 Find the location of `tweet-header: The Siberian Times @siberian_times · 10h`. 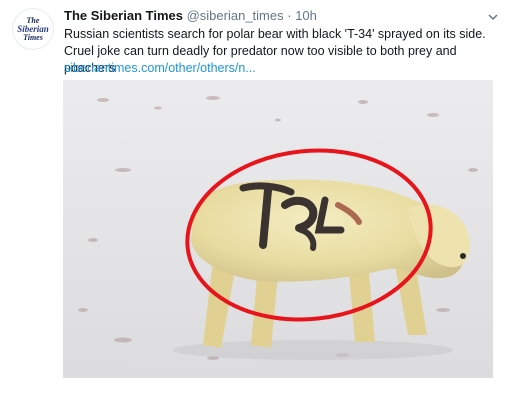

tweet-header: The Siberian Times @siberian_times · 10h is located at coordinates (279, 17).